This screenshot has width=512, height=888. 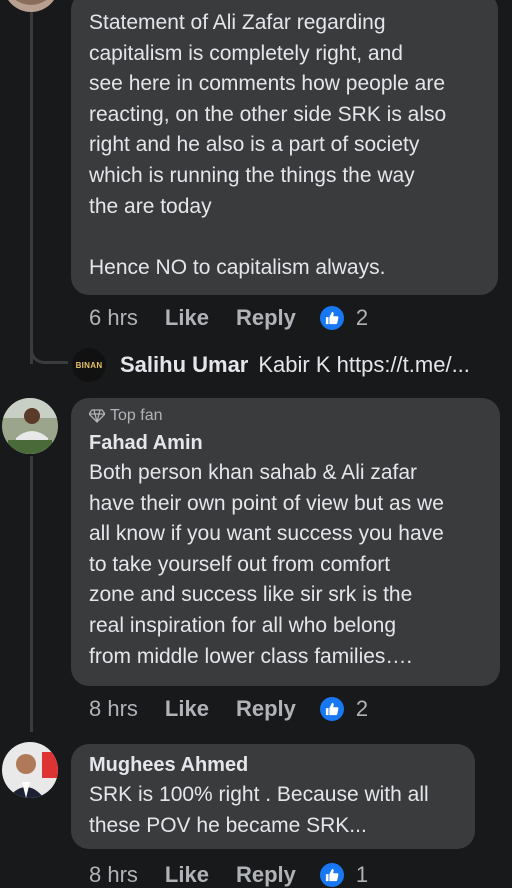 What do you see at coordinates (97, 416) in the screenshot?
I see `diamond-icon` at bounding box center [97, 416].